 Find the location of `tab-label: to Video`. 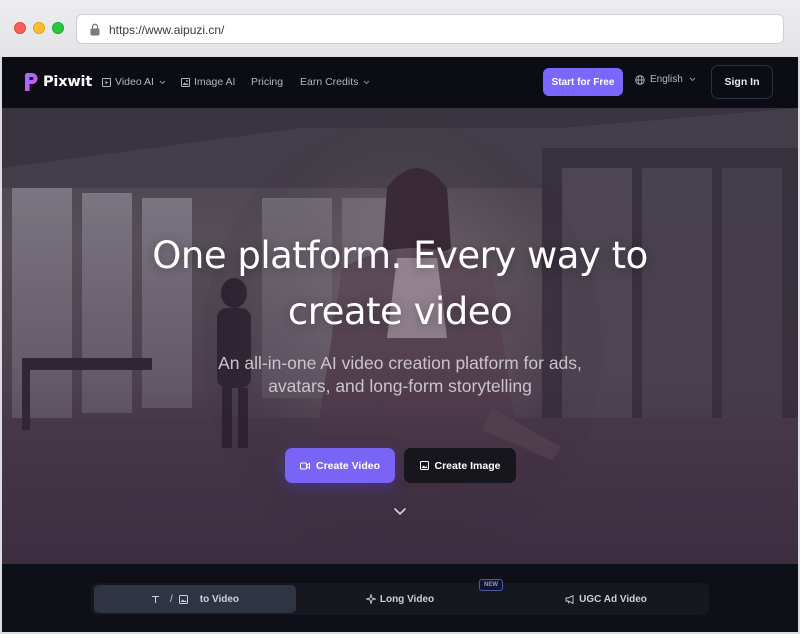

tab-label: to Video is located at coordinates (219, 599).